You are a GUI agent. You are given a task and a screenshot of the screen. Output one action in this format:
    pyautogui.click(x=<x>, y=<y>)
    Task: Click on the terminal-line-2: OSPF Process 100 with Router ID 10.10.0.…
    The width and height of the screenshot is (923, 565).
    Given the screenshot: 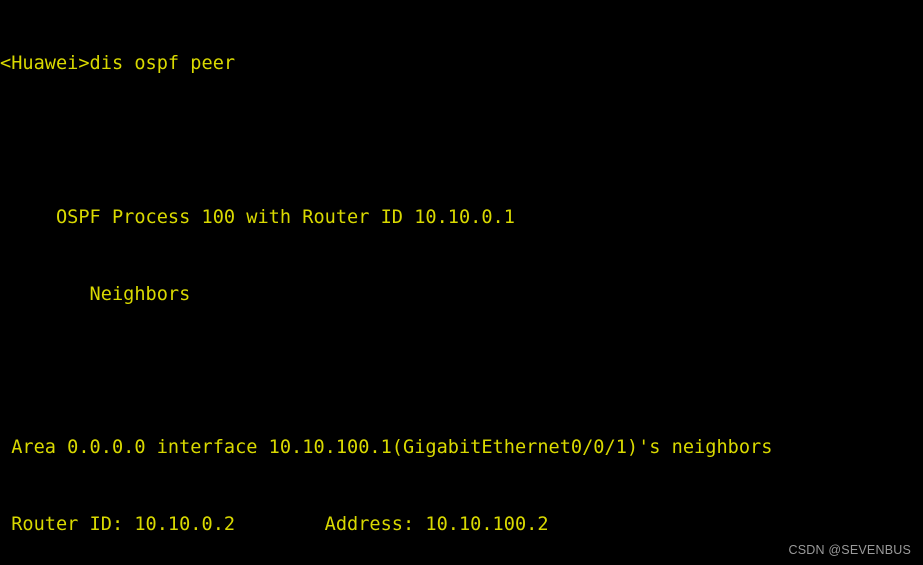 What is the action you would take?
    pyautogui.click(x=257, y=217)
    